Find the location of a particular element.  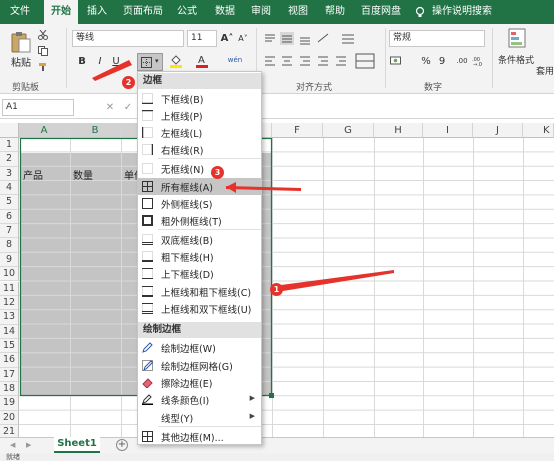

annotation-badge-2: 2 is located at coordinates (128, 82).